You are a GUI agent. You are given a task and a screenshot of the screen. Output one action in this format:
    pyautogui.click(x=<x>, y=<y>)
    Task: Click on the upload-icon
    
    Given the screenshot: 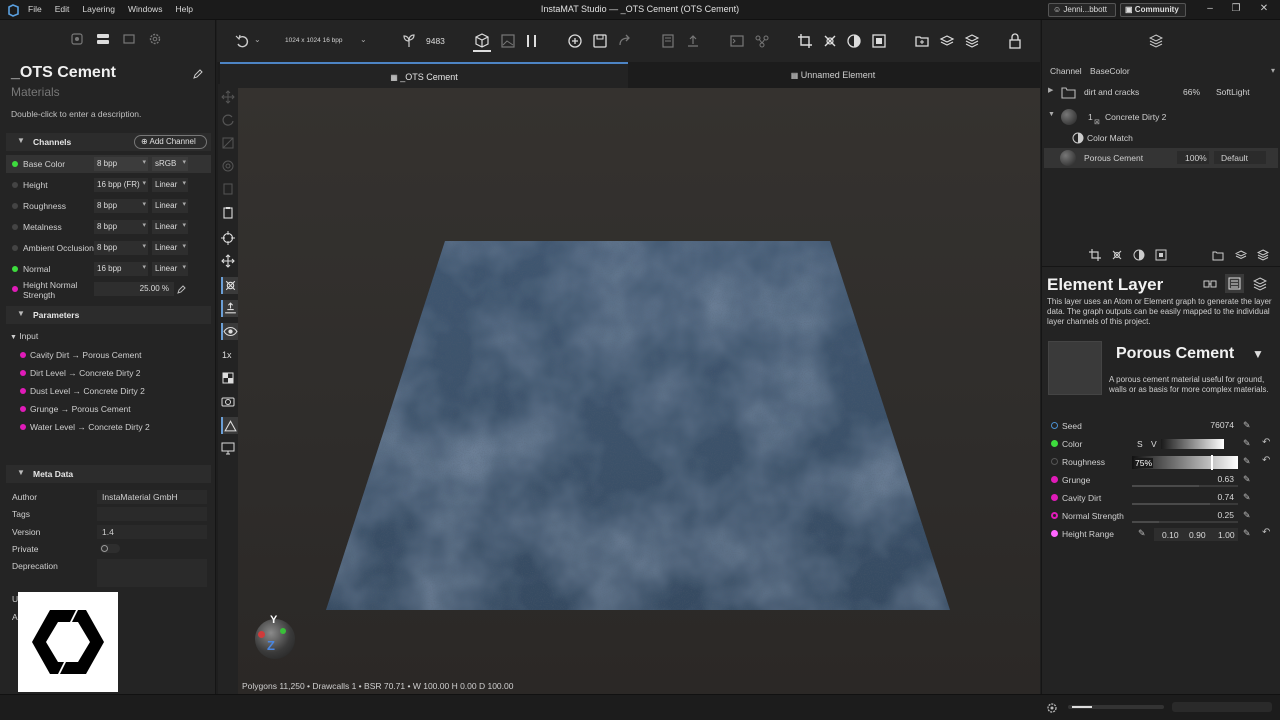 What is the action you would take?
    pyautogui.click(x=693, y=41)
    